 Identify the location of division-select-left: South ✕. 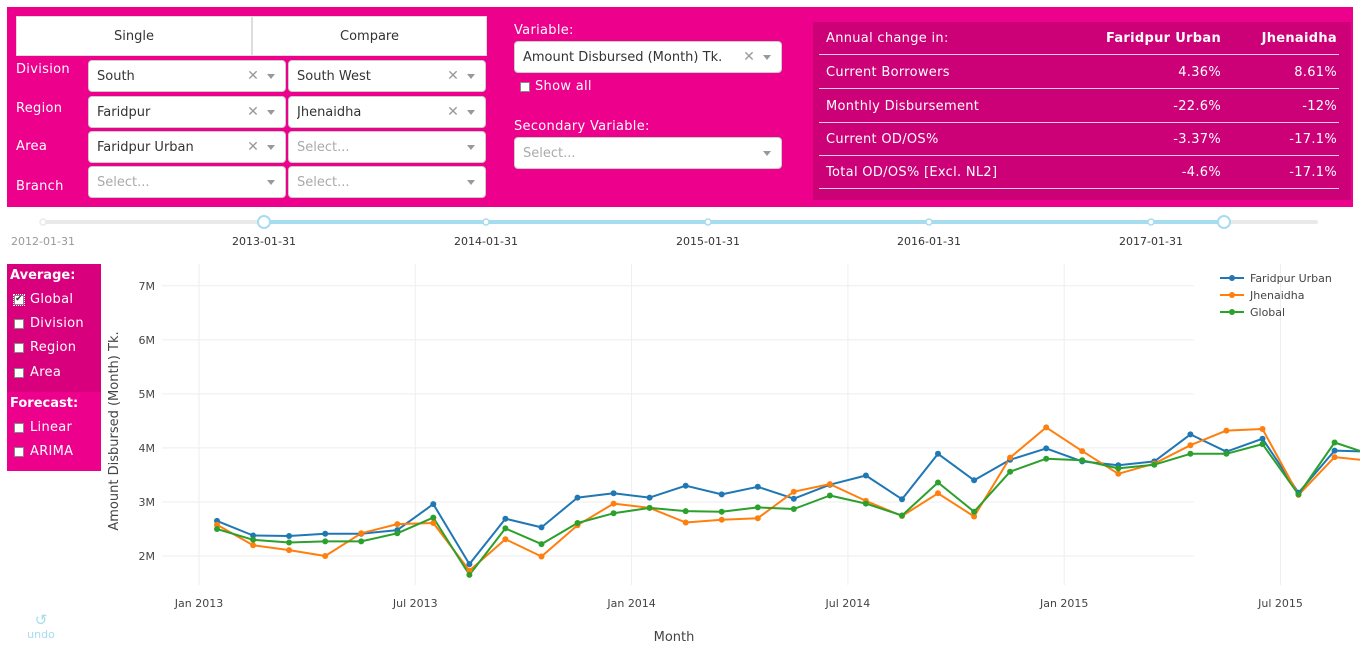
(187, 76).